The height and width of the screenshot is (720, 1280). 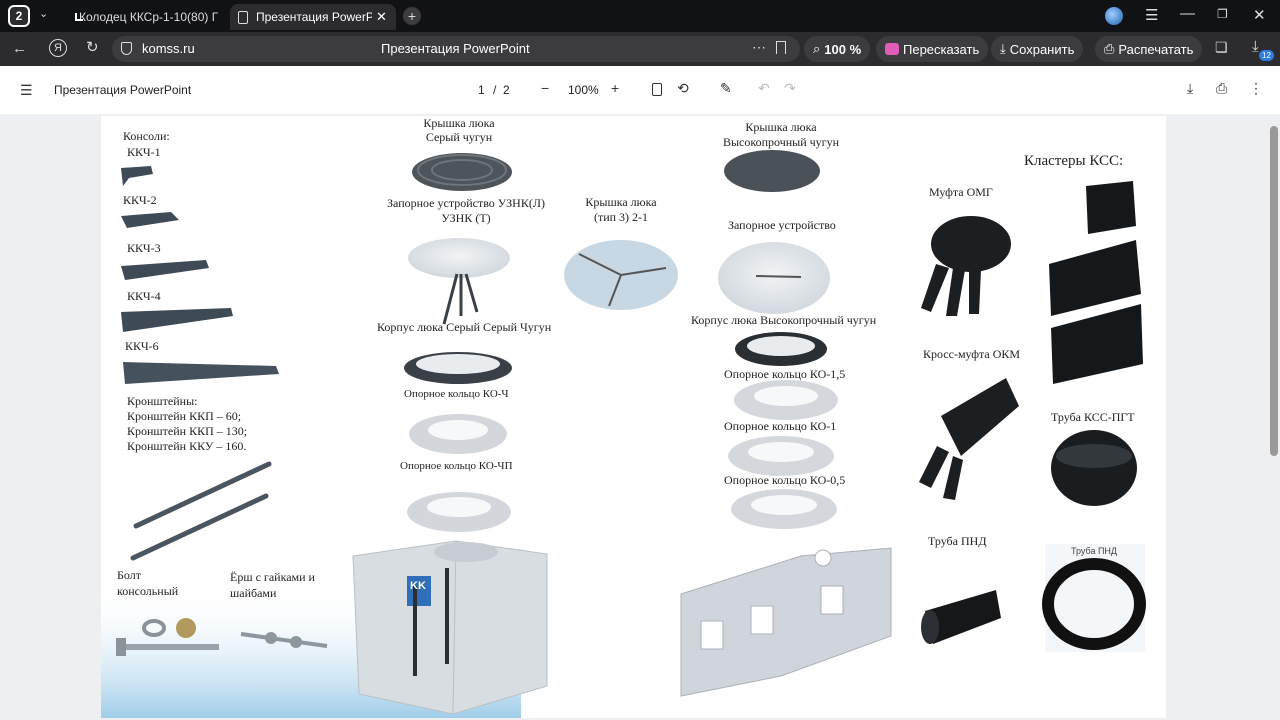 I want to click on print-button: ⎙ Распечатать, so click(x=1149, y=49).